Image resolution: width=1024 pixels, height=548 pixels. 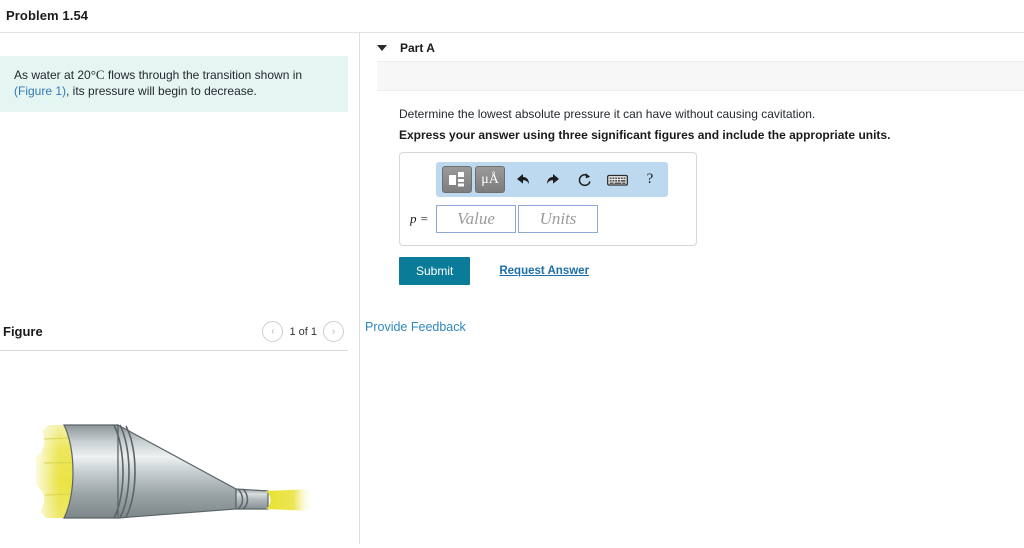 I want to click on units-input, so click(x=558, y=219).